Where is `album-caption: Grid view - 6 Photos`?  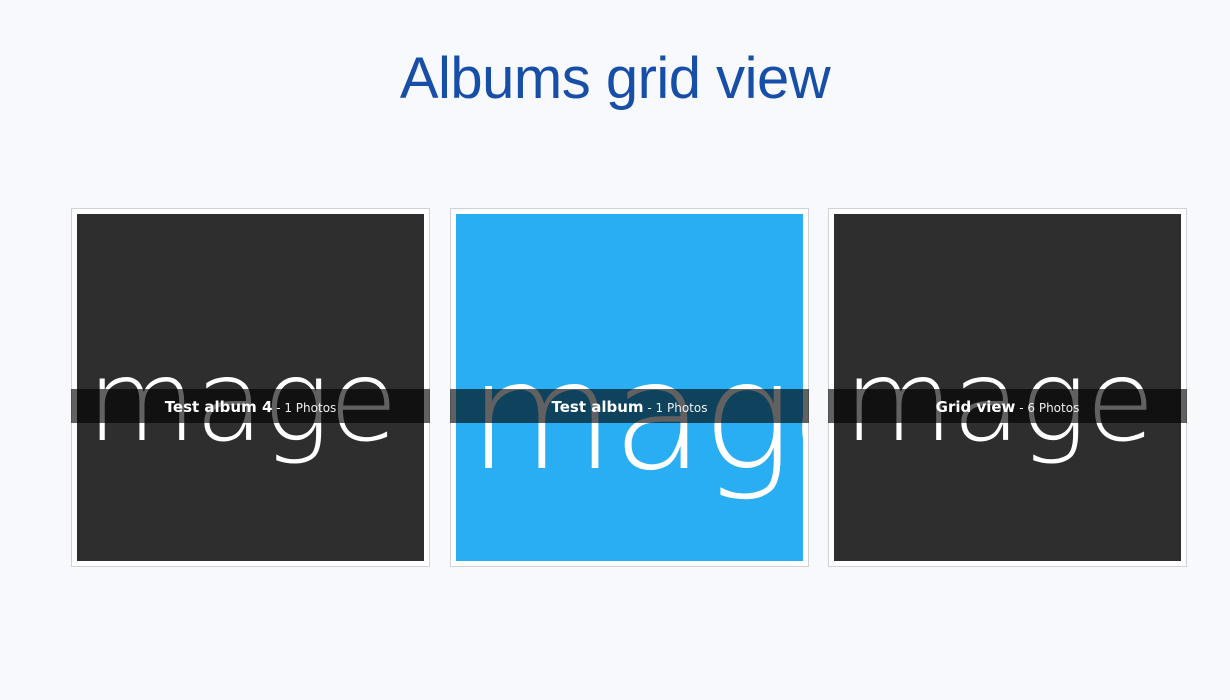 album-caption: Grid view - 6 Photos is located at coordinates (1007, 406).